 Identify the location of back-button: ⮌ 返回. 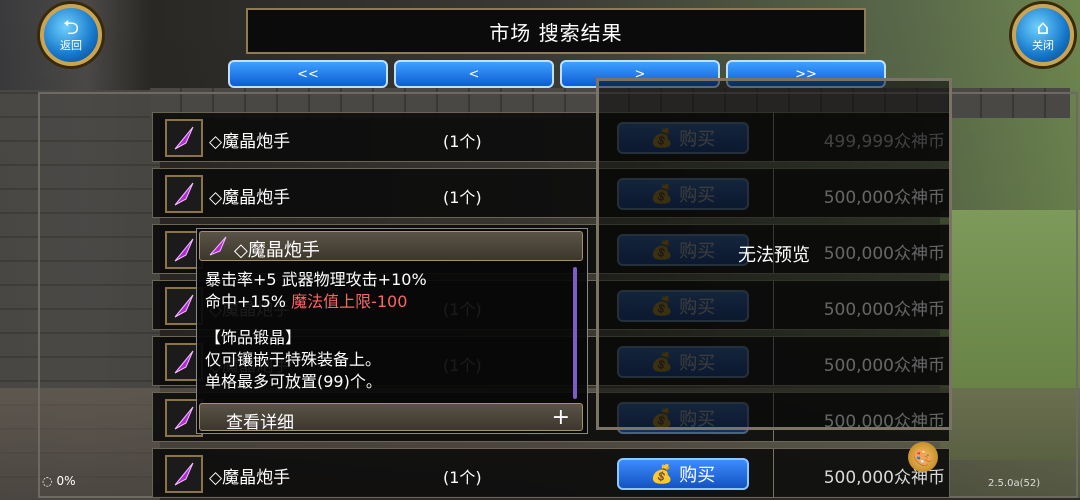
(71, 35).